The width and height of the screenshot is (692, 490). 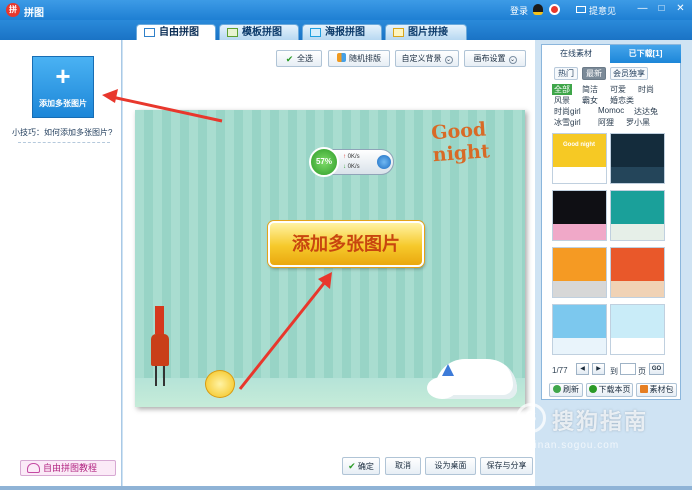 What do you see at coordinates (341, 57) in the screenshot?
I see `shuffle-icon` at bounding box center [341, 57].